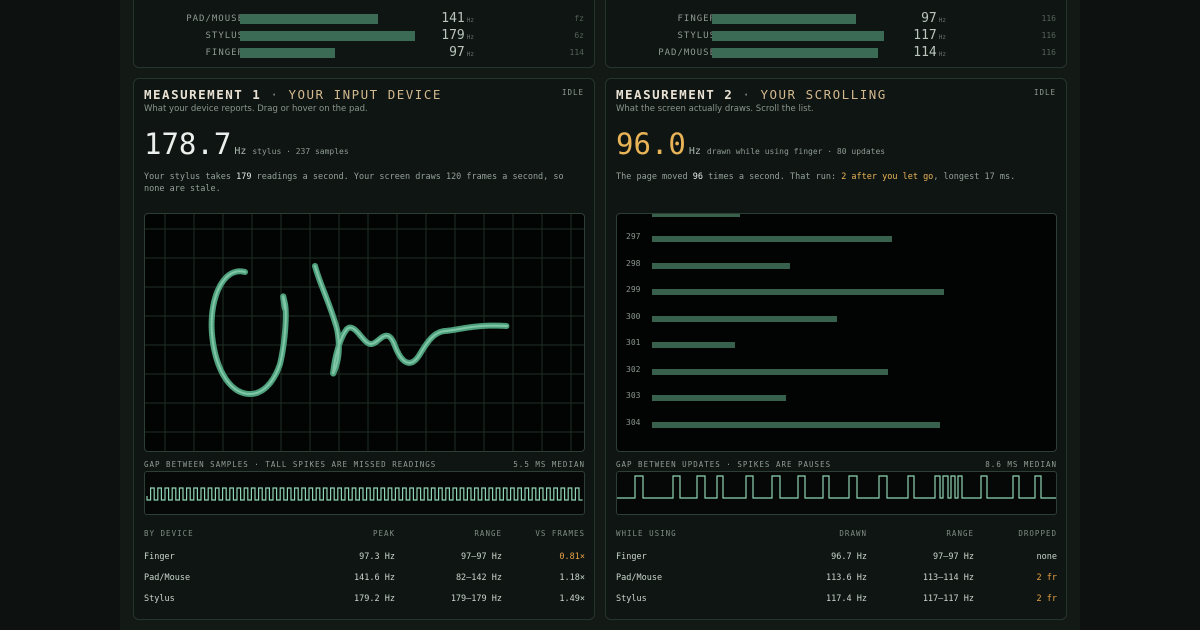 This screenshot has width=1200, height=630. What do you see at coordinates (836, 19) in the screenshot?
I see `summary-scroll-row: FINGER 97 Hz 116` at bounding box center [836, 19].